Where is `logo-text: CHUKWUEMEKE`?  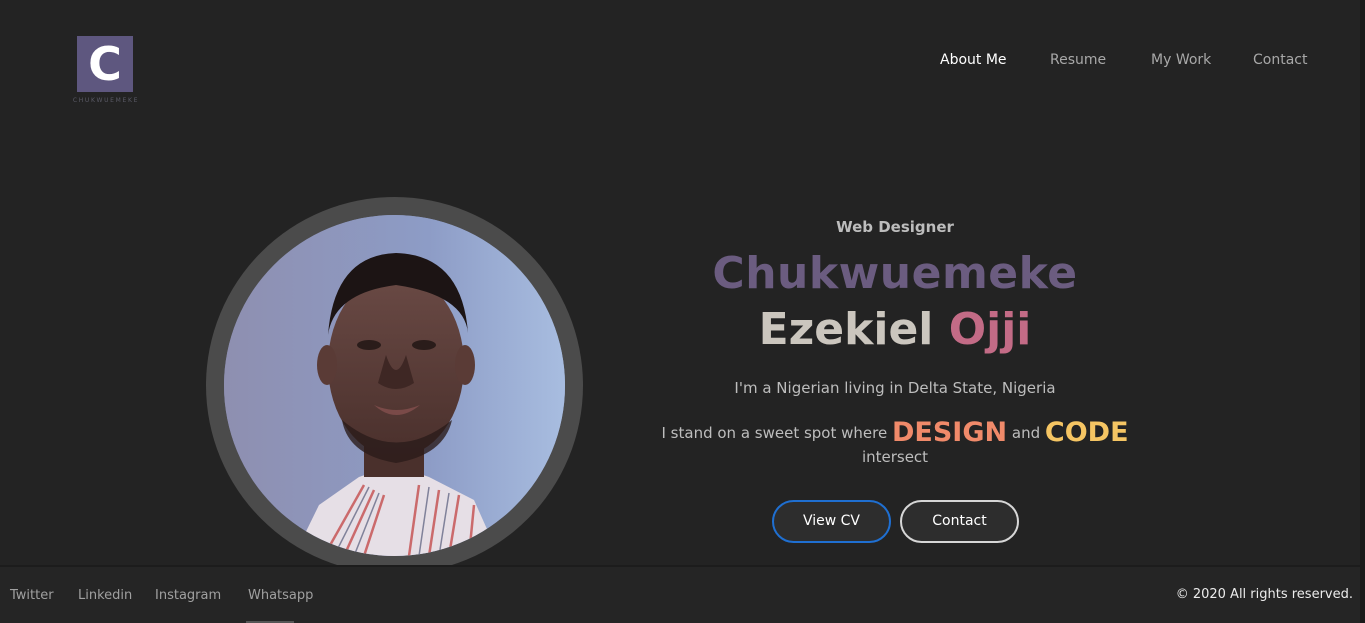
logo-text: CHUKWUEMEKE is located at coordinates (106, 100).